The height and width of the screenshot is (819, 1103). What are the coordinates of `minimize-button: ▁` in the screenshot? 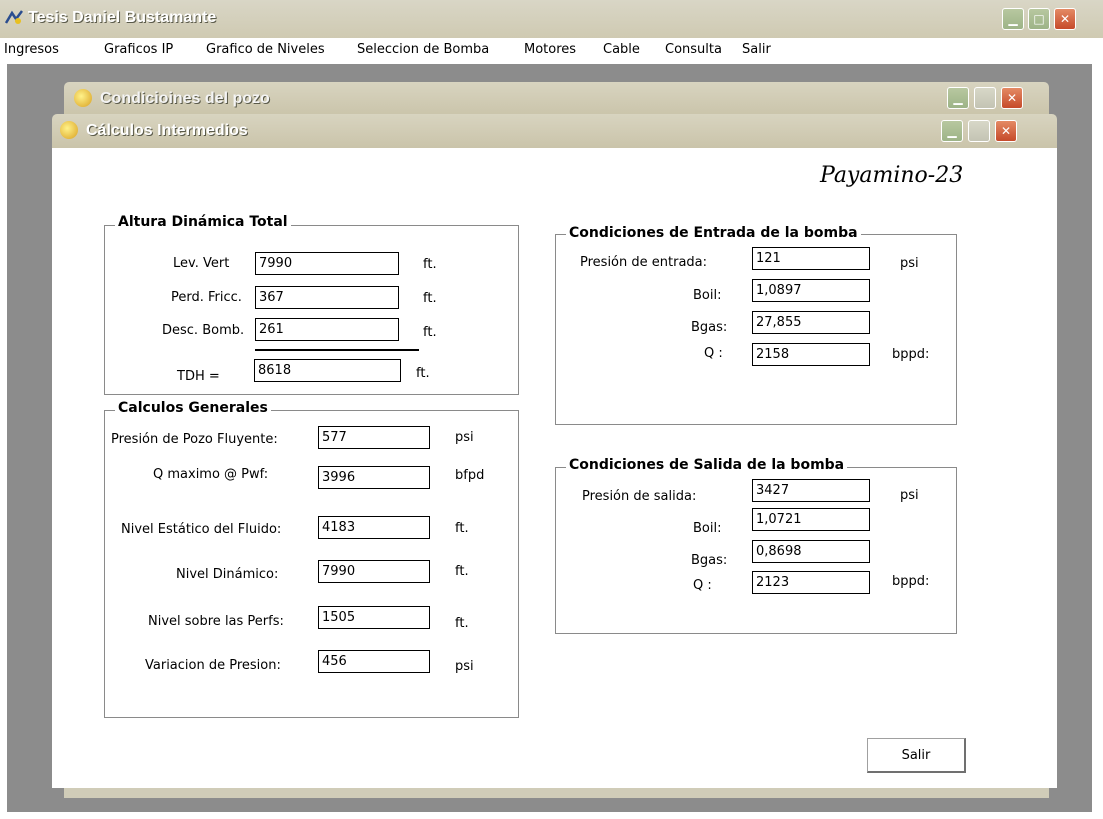 It's located at (1013, 19).